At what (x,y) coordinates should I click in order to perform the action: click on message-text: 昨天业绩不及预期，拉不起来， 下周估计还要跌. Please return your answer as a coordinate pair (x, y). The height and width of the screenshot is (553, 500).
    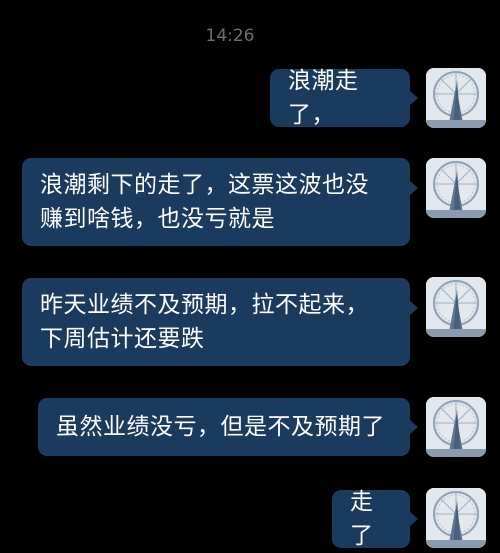
    Looking at the image, I should click on (204, 322).